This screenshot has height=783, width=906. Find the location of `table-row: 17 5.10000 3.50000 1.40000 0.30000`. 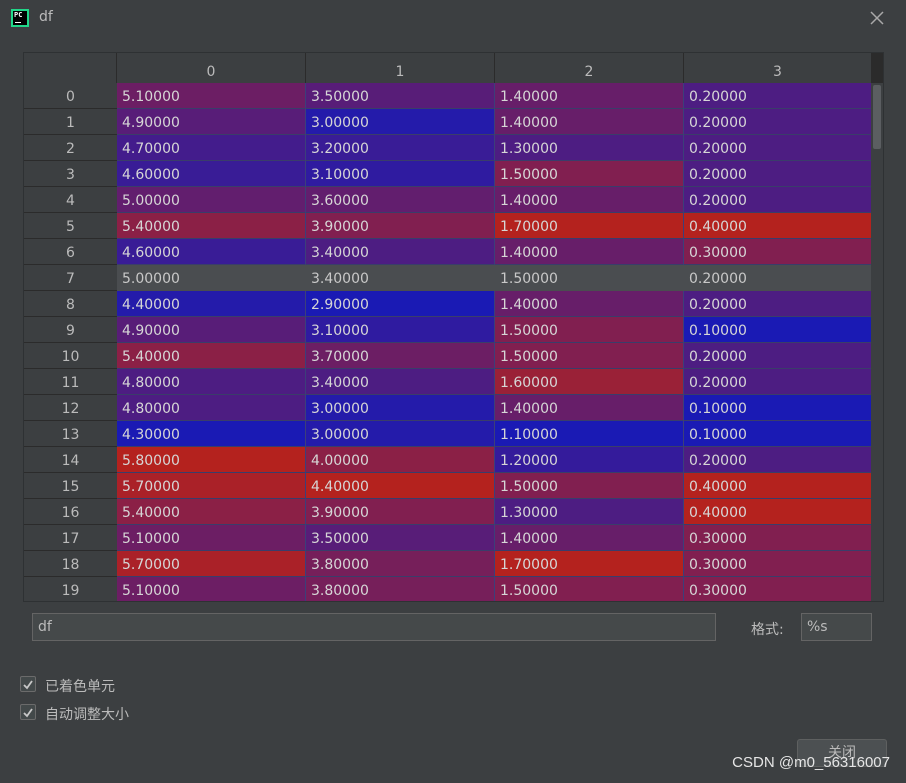

table-row: 17 5.10000 3.50000 1.40000 0.30000 is located at coordinates (448, 538).